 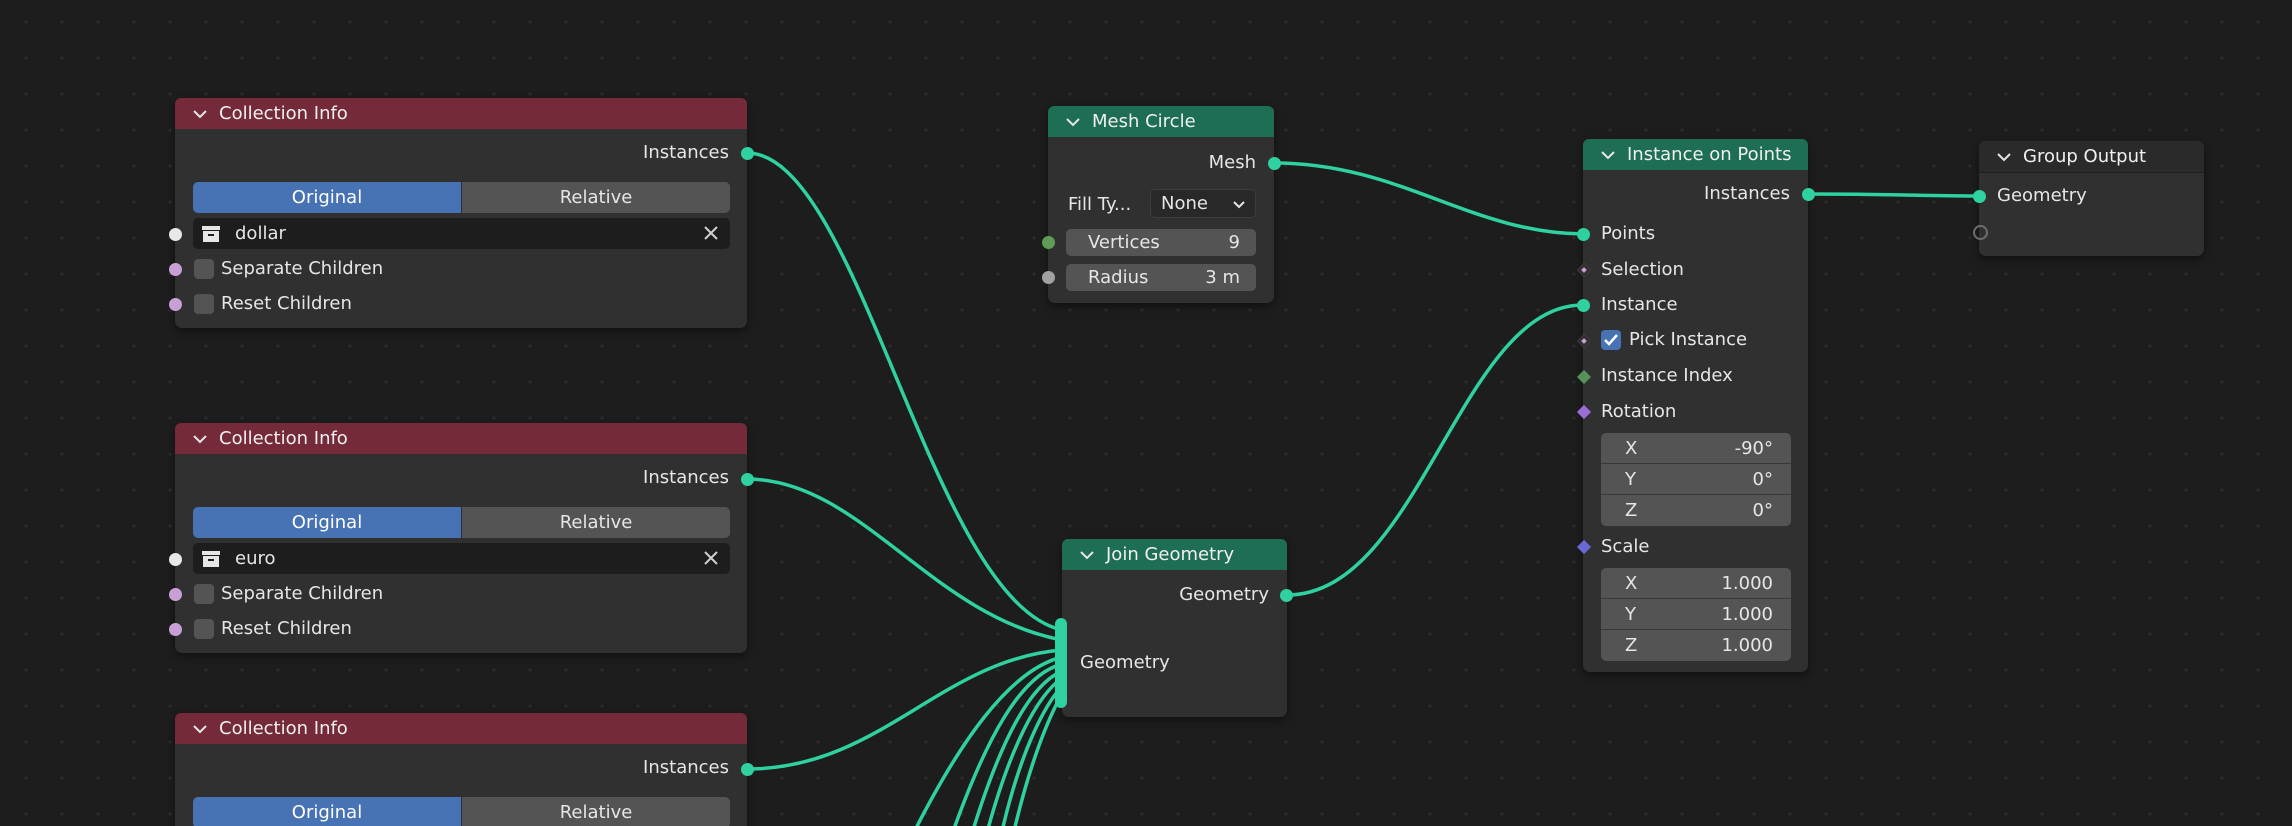 I want to click on rotation-y-field: Y 0°, so click(x=1696, y=479).